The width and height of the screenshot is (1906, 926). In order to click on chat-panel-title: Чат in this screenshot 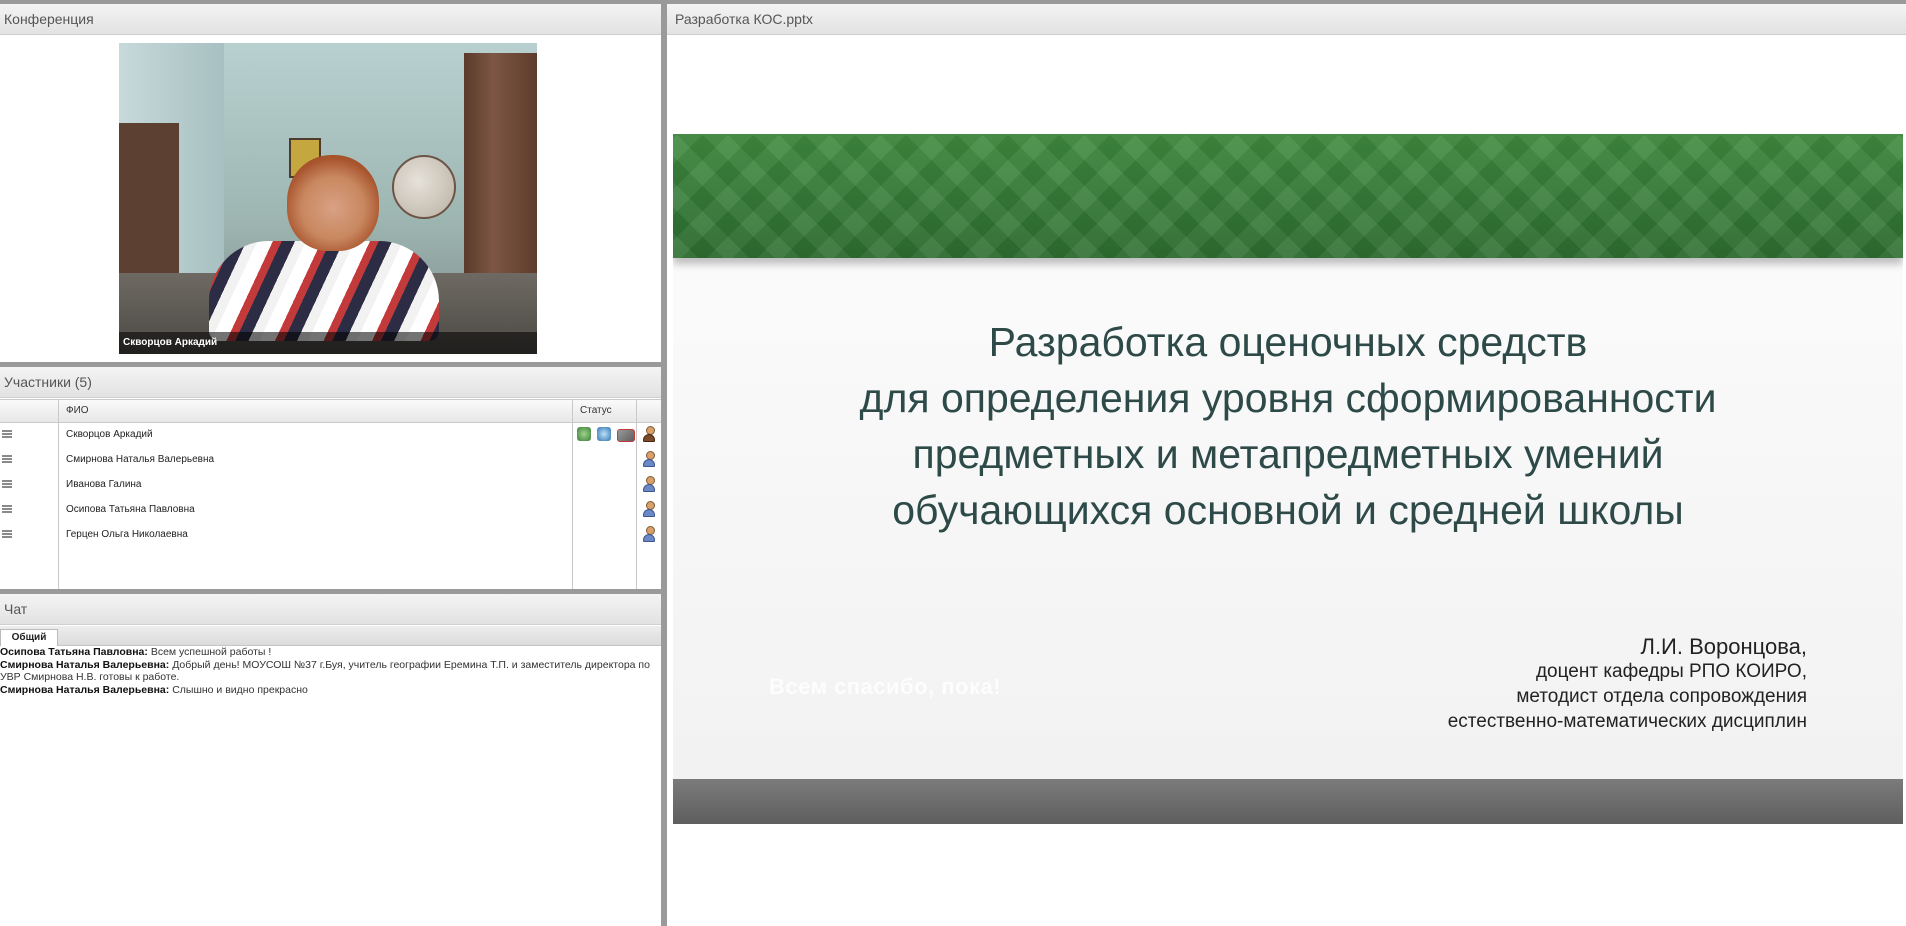, I will do `click(330, 609)`.